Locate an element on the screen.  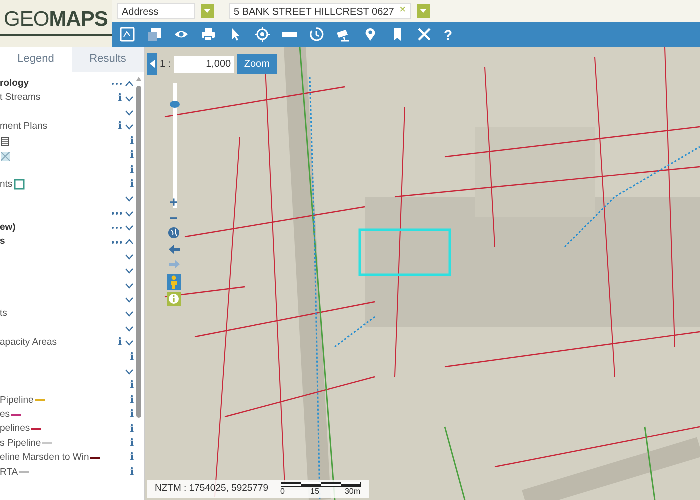
crosshatch-swatch-icon is located at coordinates (5, 156).